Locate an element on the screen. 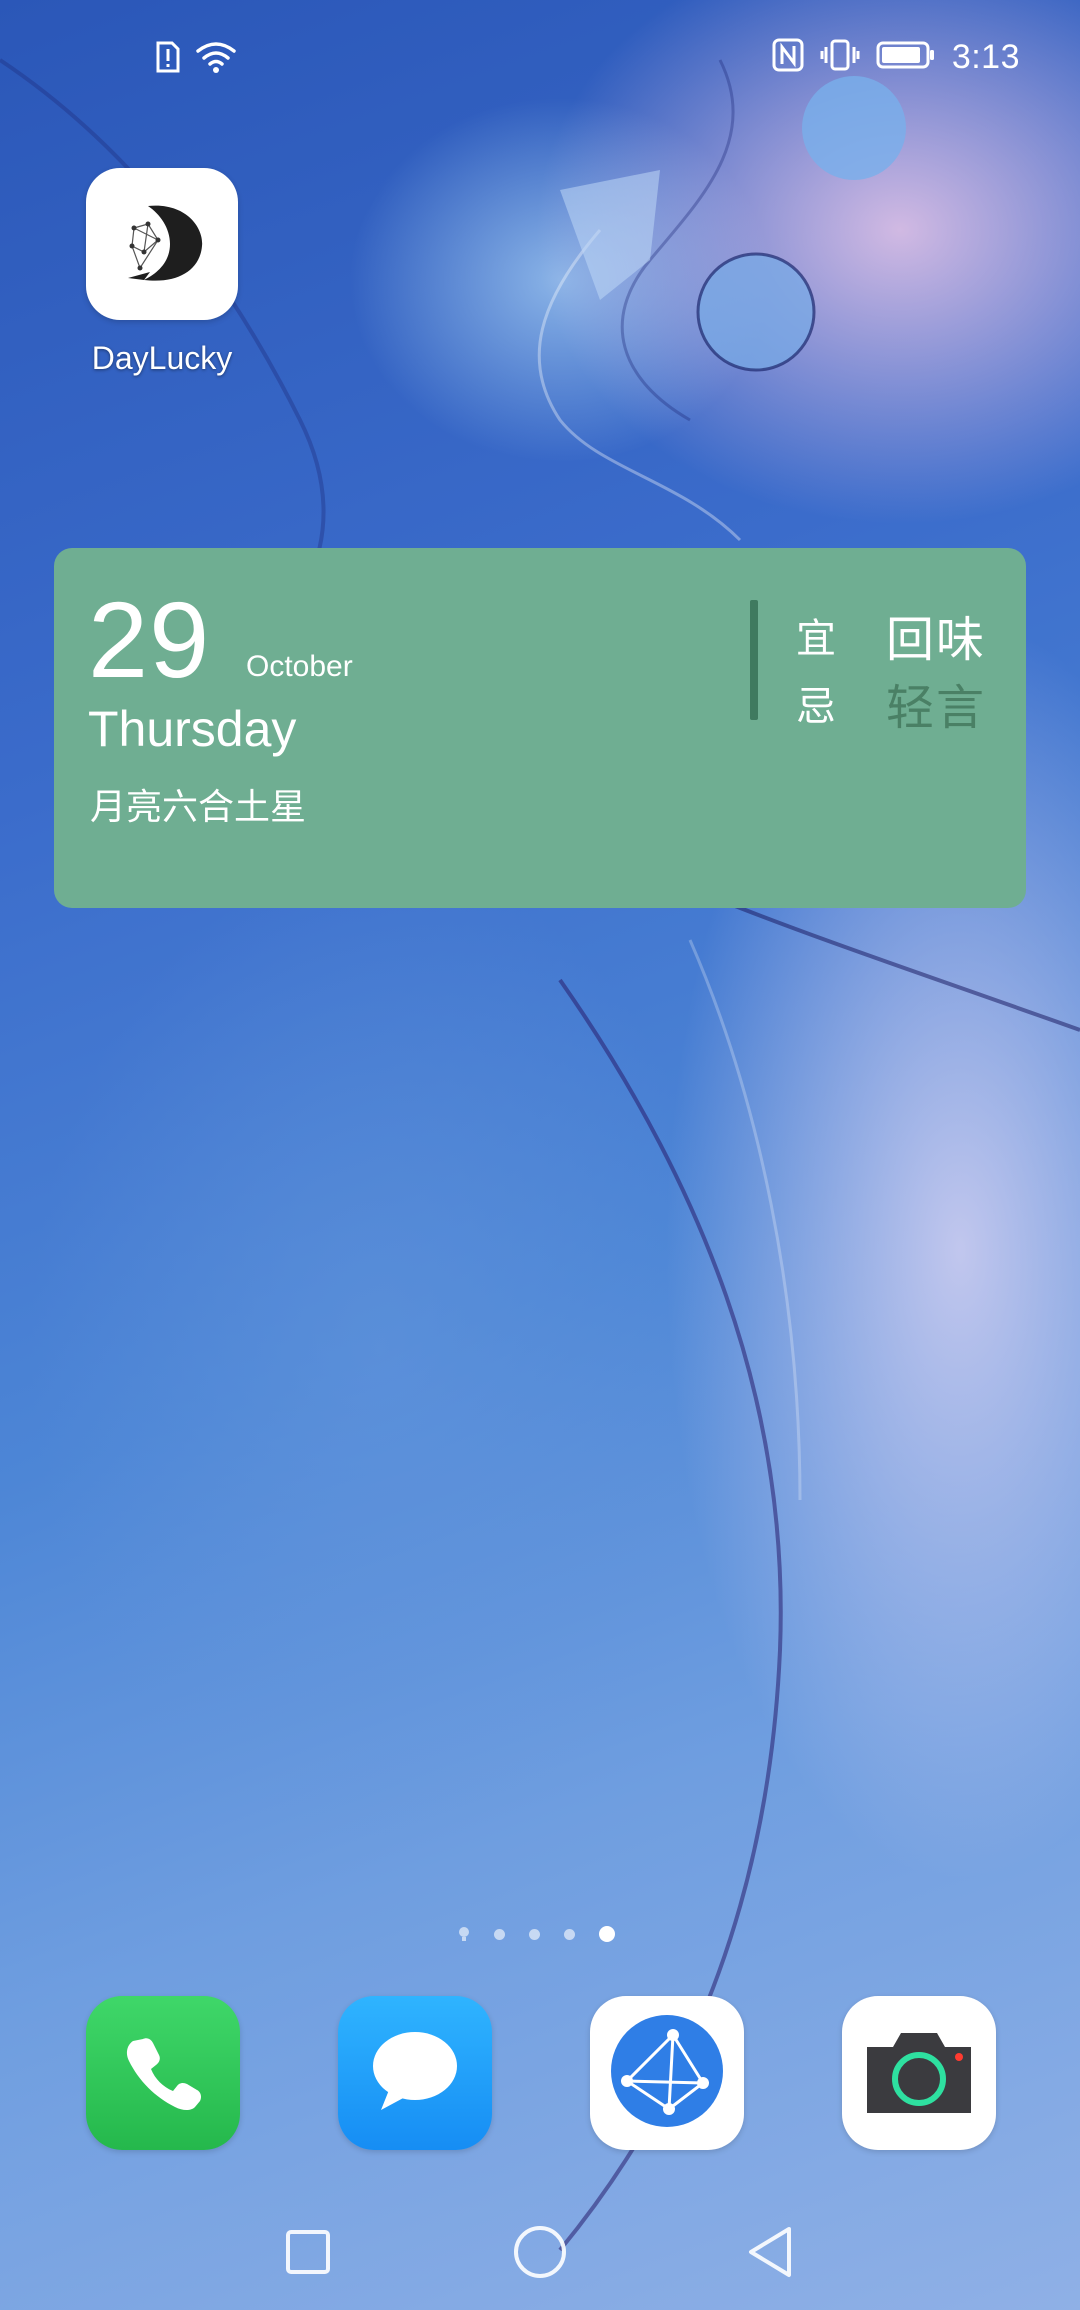 This screenshot has width=1080, height=2310. nav-recents-button is located at coordinates (308, 2254).